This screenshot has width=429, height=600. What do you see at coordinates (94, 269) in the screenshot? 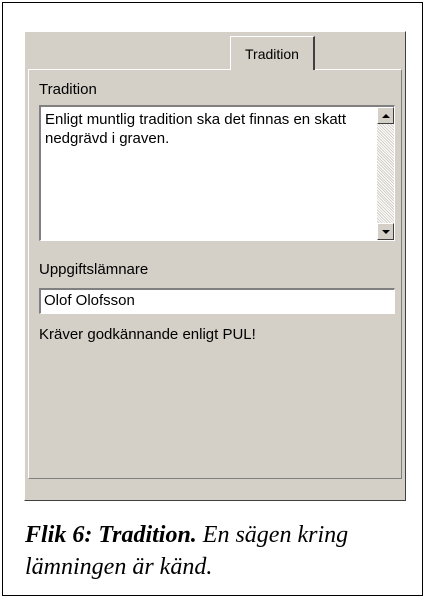
I see `informant-label: Uppgiftslämnare` at bounding box center [94, 269].